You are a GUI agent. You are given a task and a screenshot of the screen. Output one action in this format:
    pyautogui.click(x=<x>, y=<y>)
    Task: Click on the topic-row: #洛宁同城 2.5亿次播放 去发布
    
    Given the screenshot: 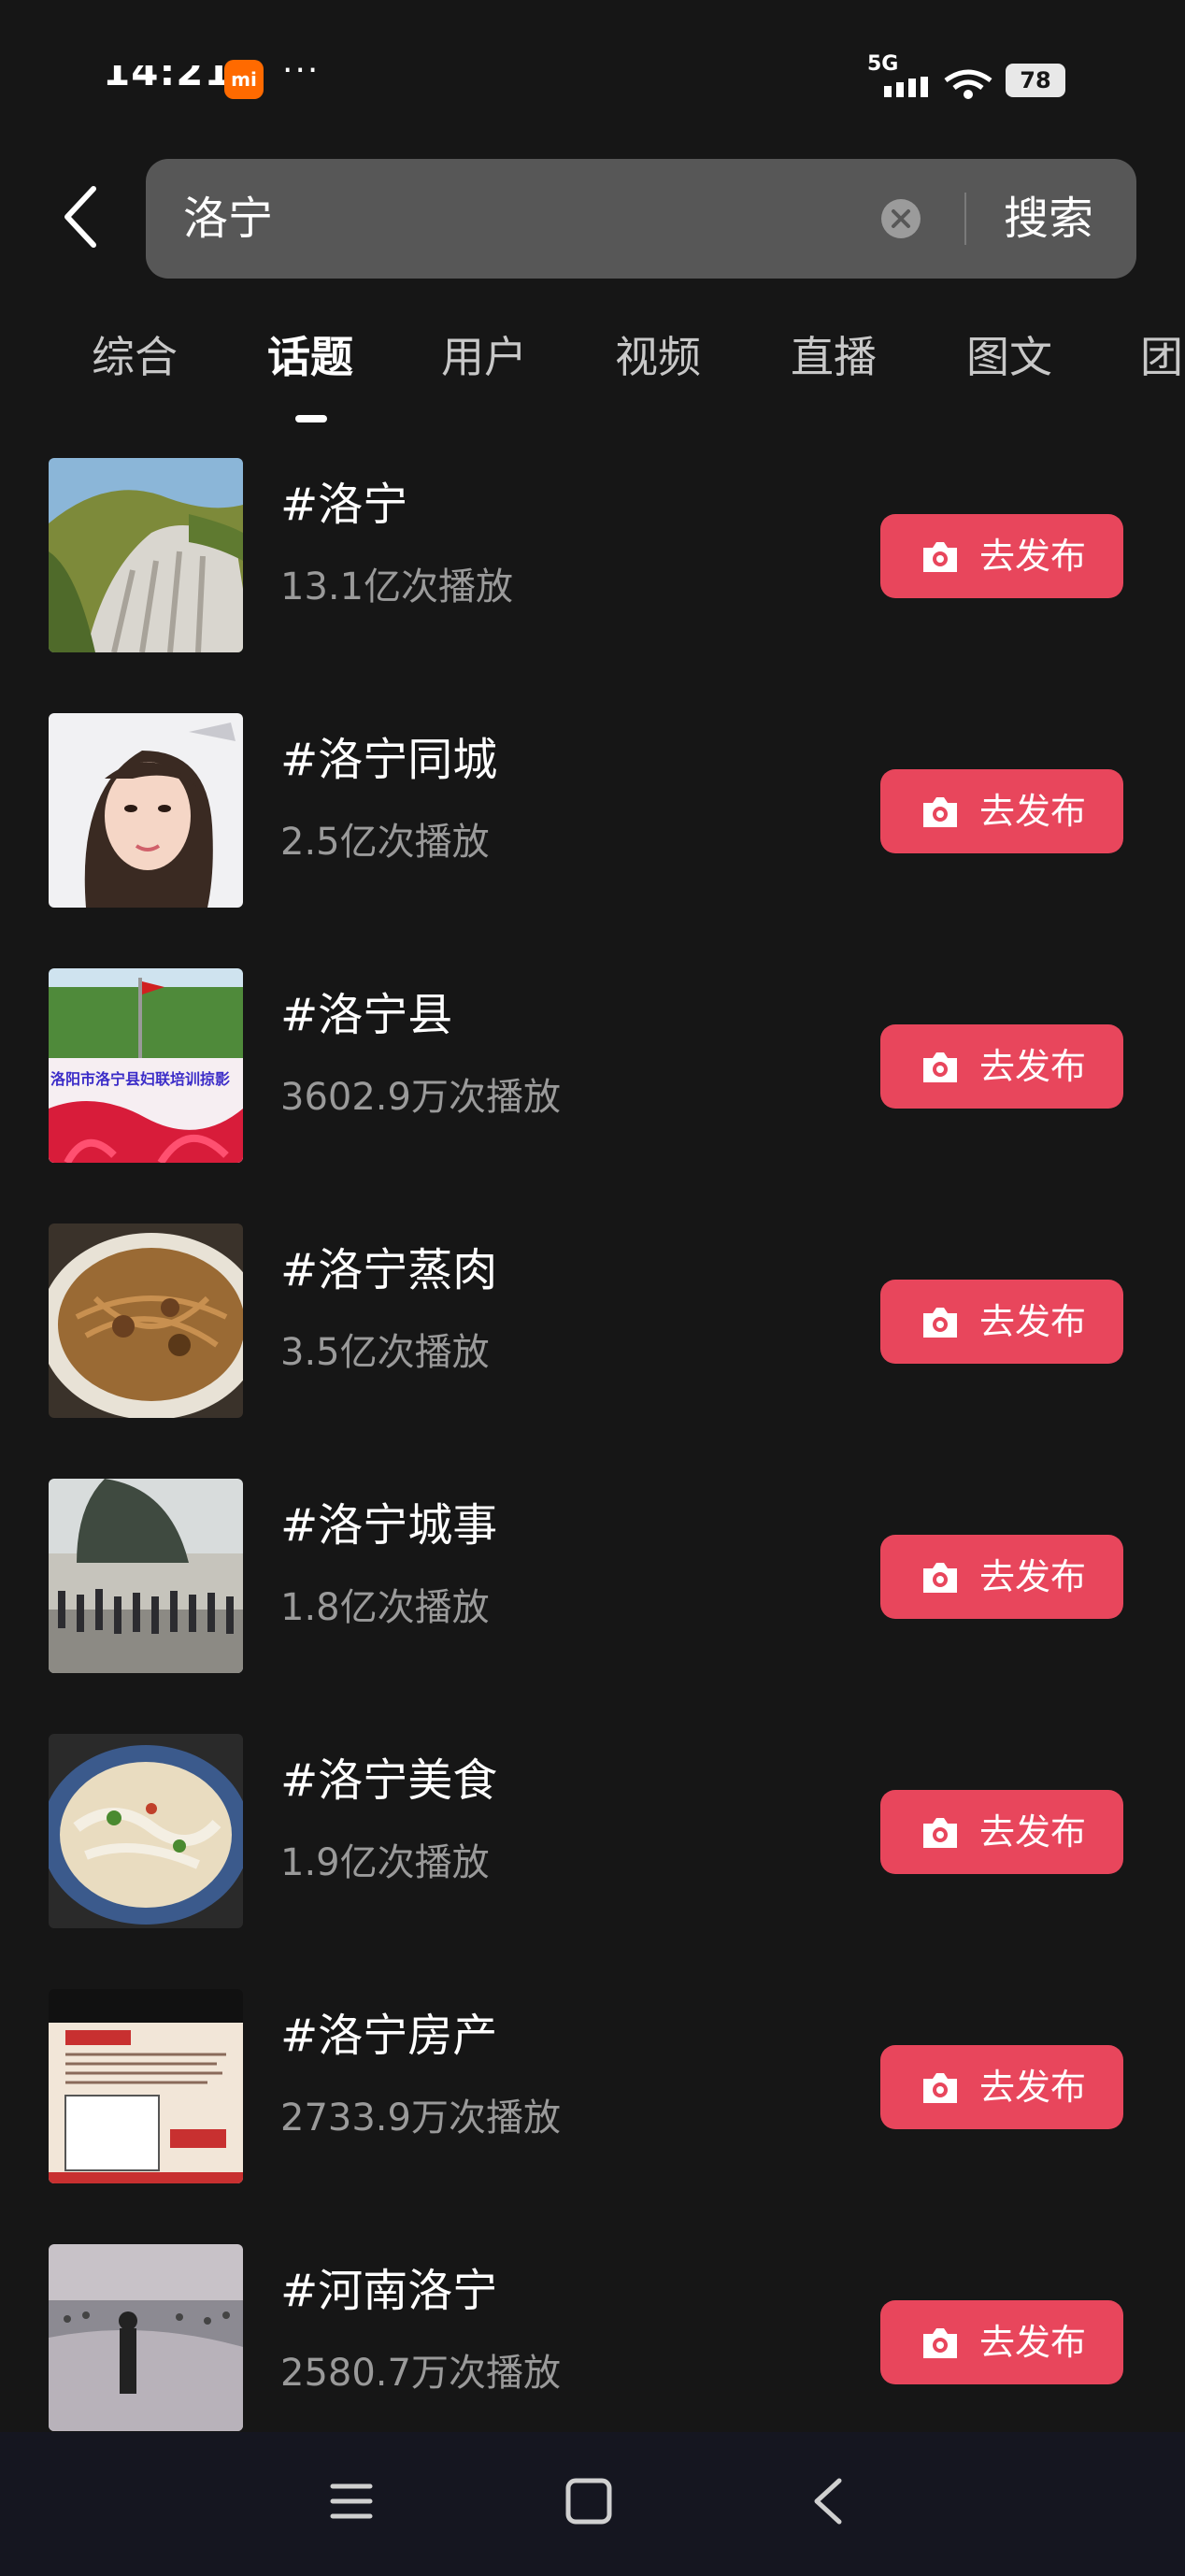 What is the action you would take?
    pyautogui.click(x=592, y=840)
    